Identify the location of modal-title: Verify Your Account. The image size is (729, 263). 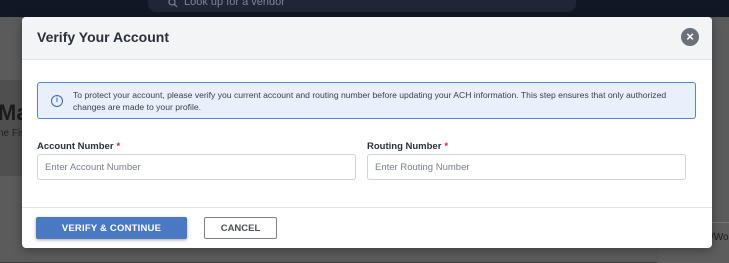
(103, 37).